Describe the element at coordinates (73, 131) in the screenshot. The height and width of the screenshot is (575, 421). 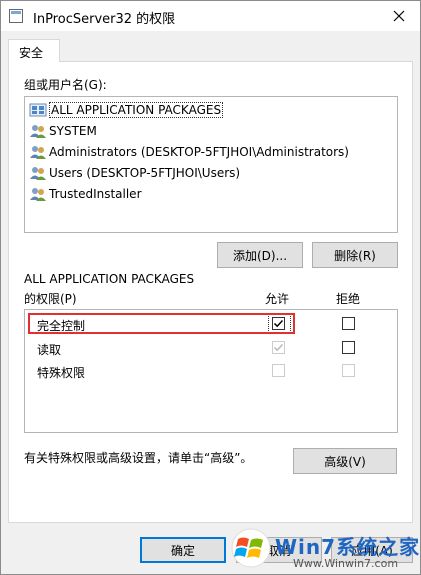
I see `list-item-label: SYSTEM` at that location.